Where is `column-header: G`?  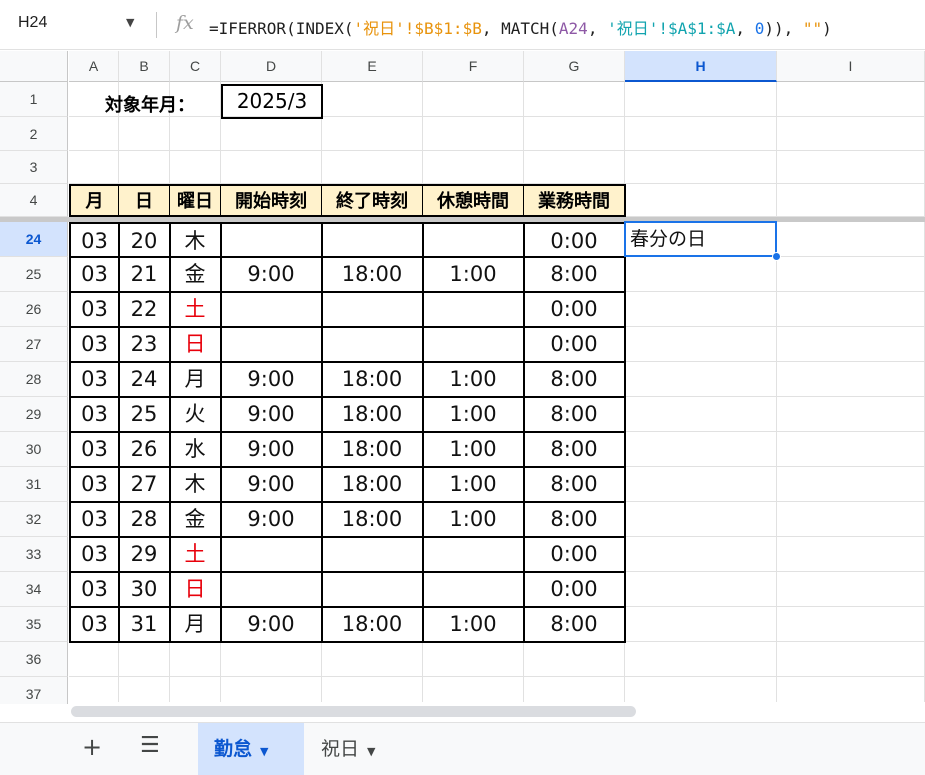
column-header: G is located at coordinates (574, 66).